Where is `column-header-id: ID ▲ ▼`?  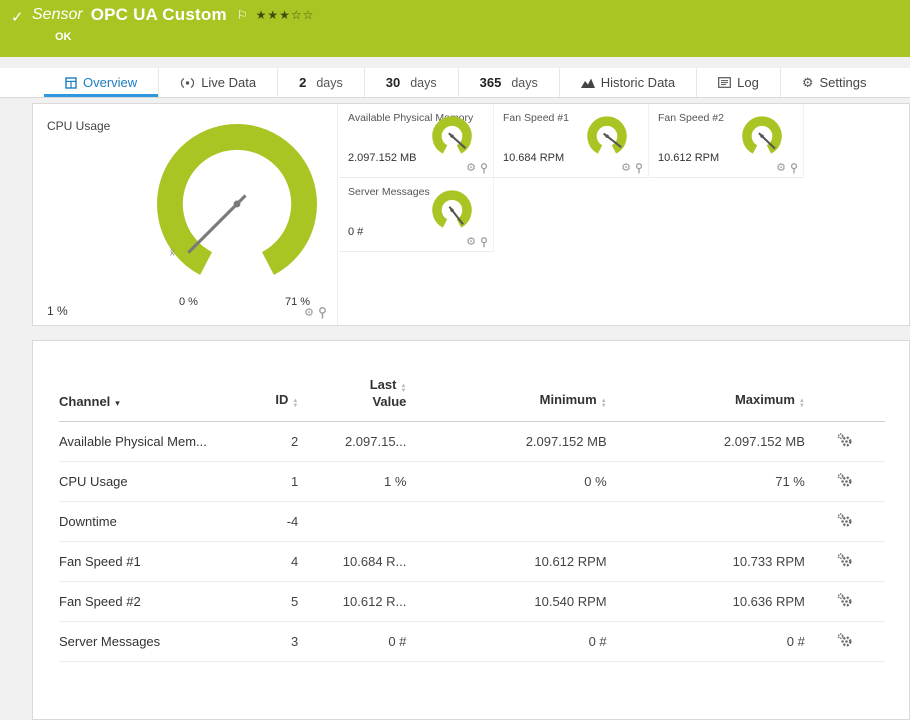
column-header-id: ID ▲ ▼ is located at coordinates (275, 399).